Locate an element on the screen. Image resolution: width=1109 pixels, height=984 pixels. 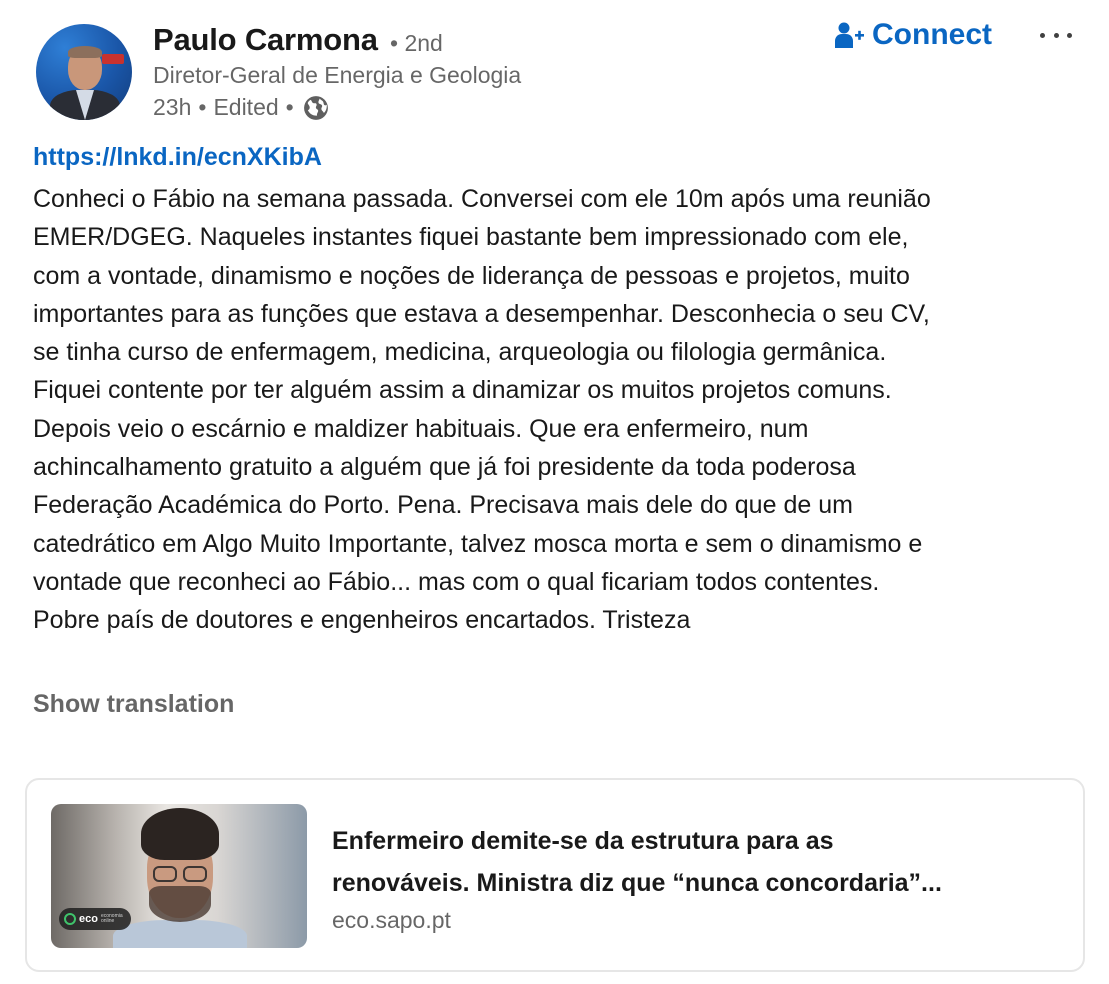
author-headline: Diretor-Geral de Energia e Geologia is located at coordinates (337, 75).